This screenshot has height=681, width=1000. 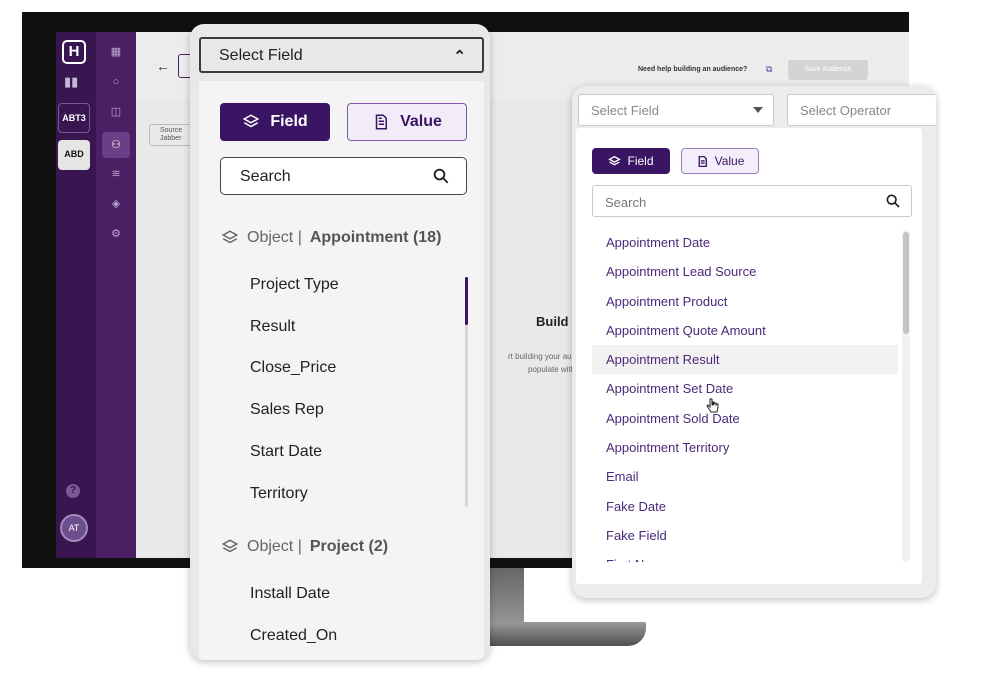 I want to click on select-field-text: Select Field, so click(x=261, y=55).